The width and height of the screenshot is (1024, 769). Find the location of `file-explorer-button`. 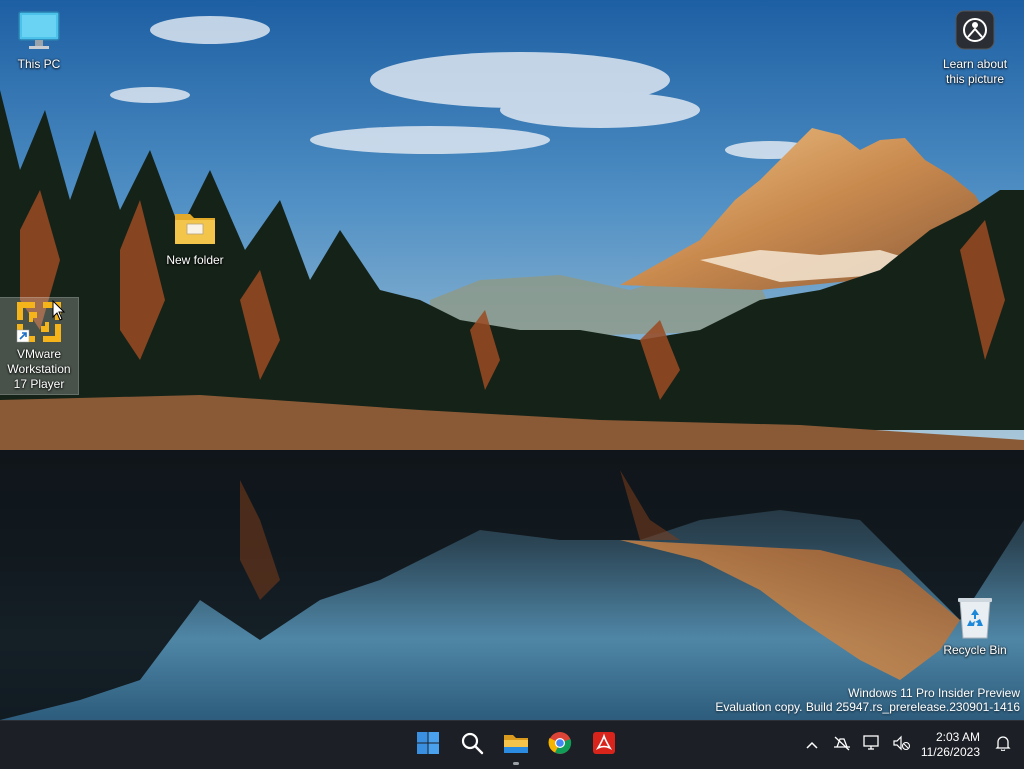

file-explorer-button is located at coordinates (516, 745).